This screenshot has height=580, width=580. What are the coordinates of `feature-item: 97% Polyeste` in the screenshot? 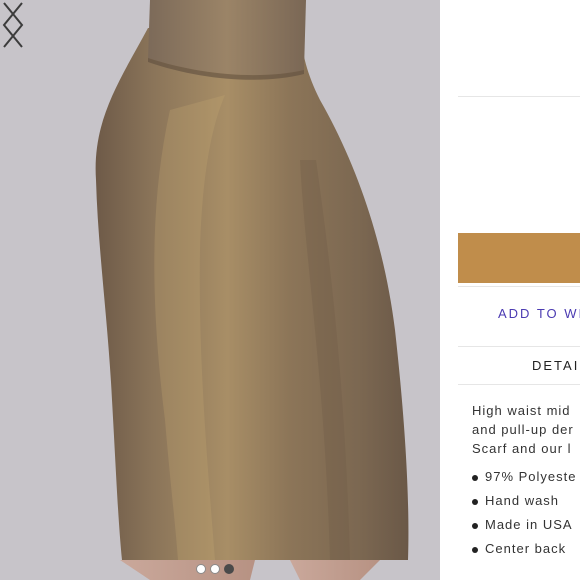 It's located at (524, 480).